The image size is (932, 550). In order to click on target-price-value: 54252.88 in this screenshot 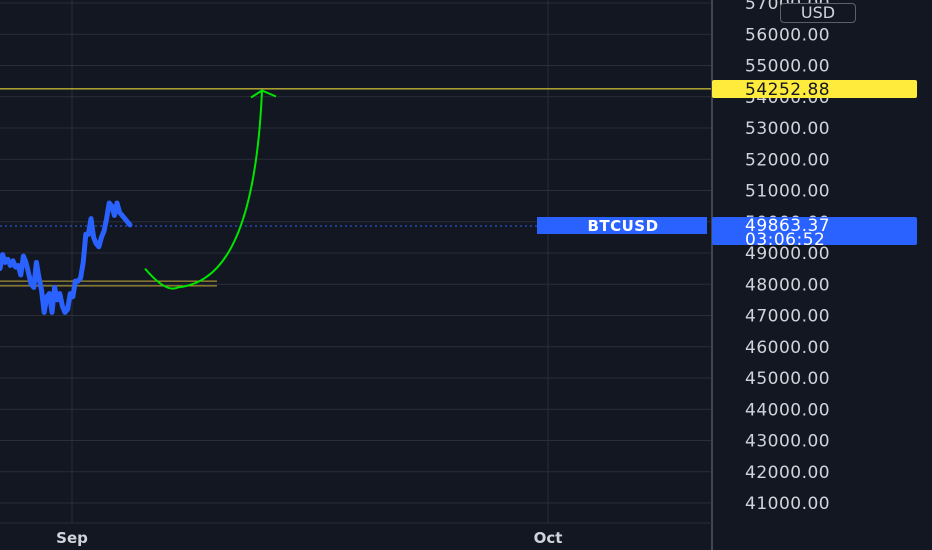, I will do `click(787, 90)`.